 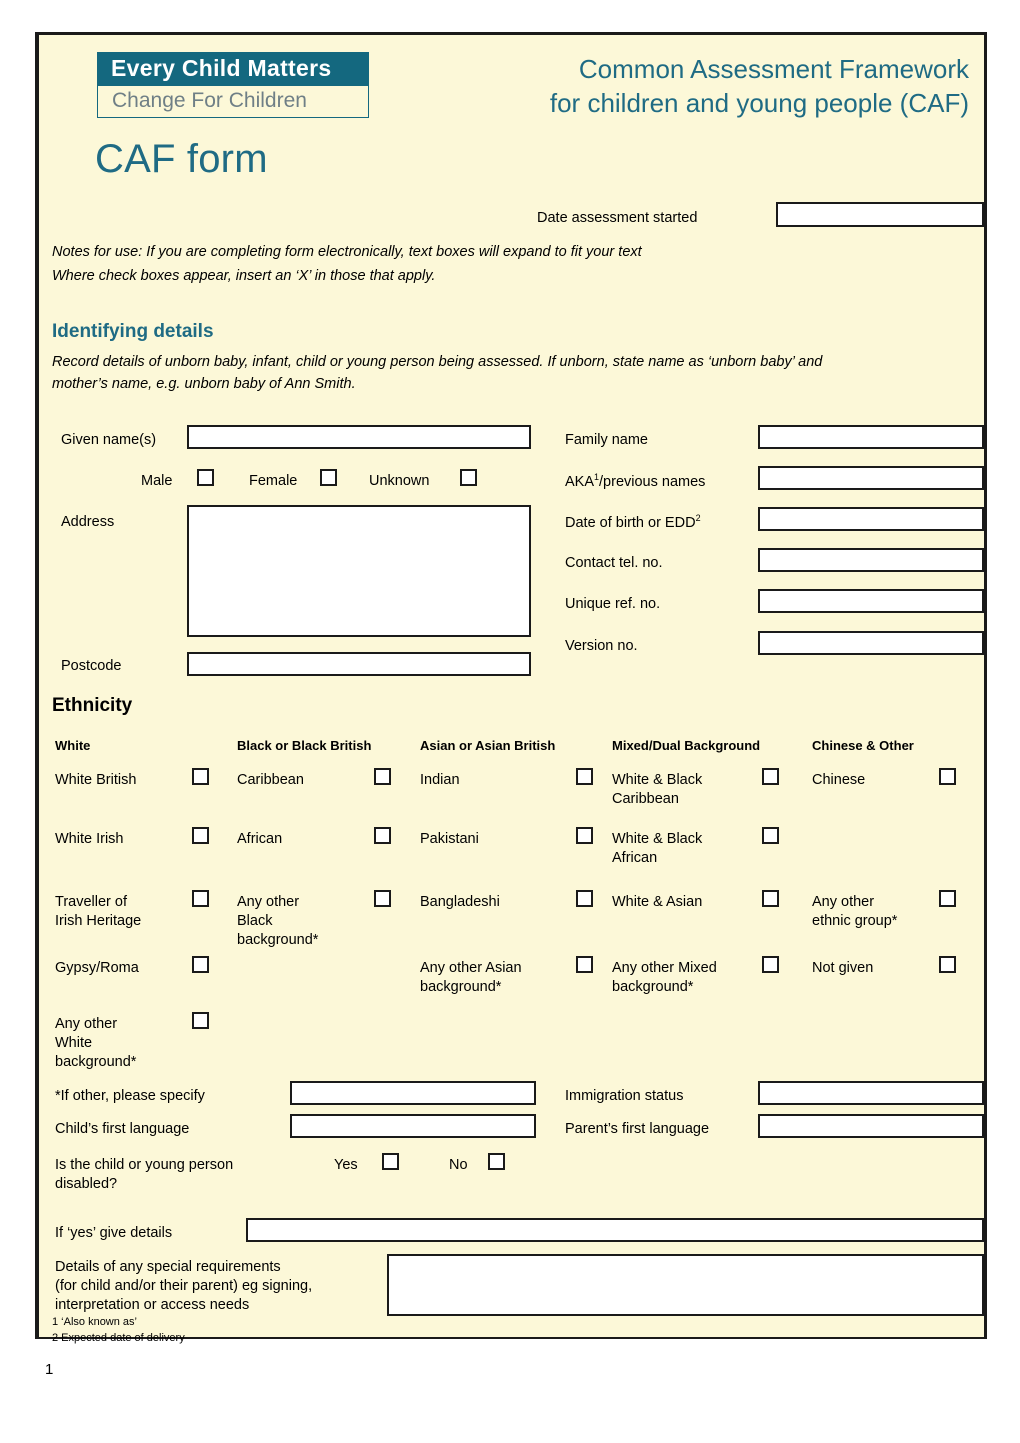 What do you see at coordinates (413, 1126) in the screenshot?
I see `child-first-language-input` at bounding box center [413, 1126].